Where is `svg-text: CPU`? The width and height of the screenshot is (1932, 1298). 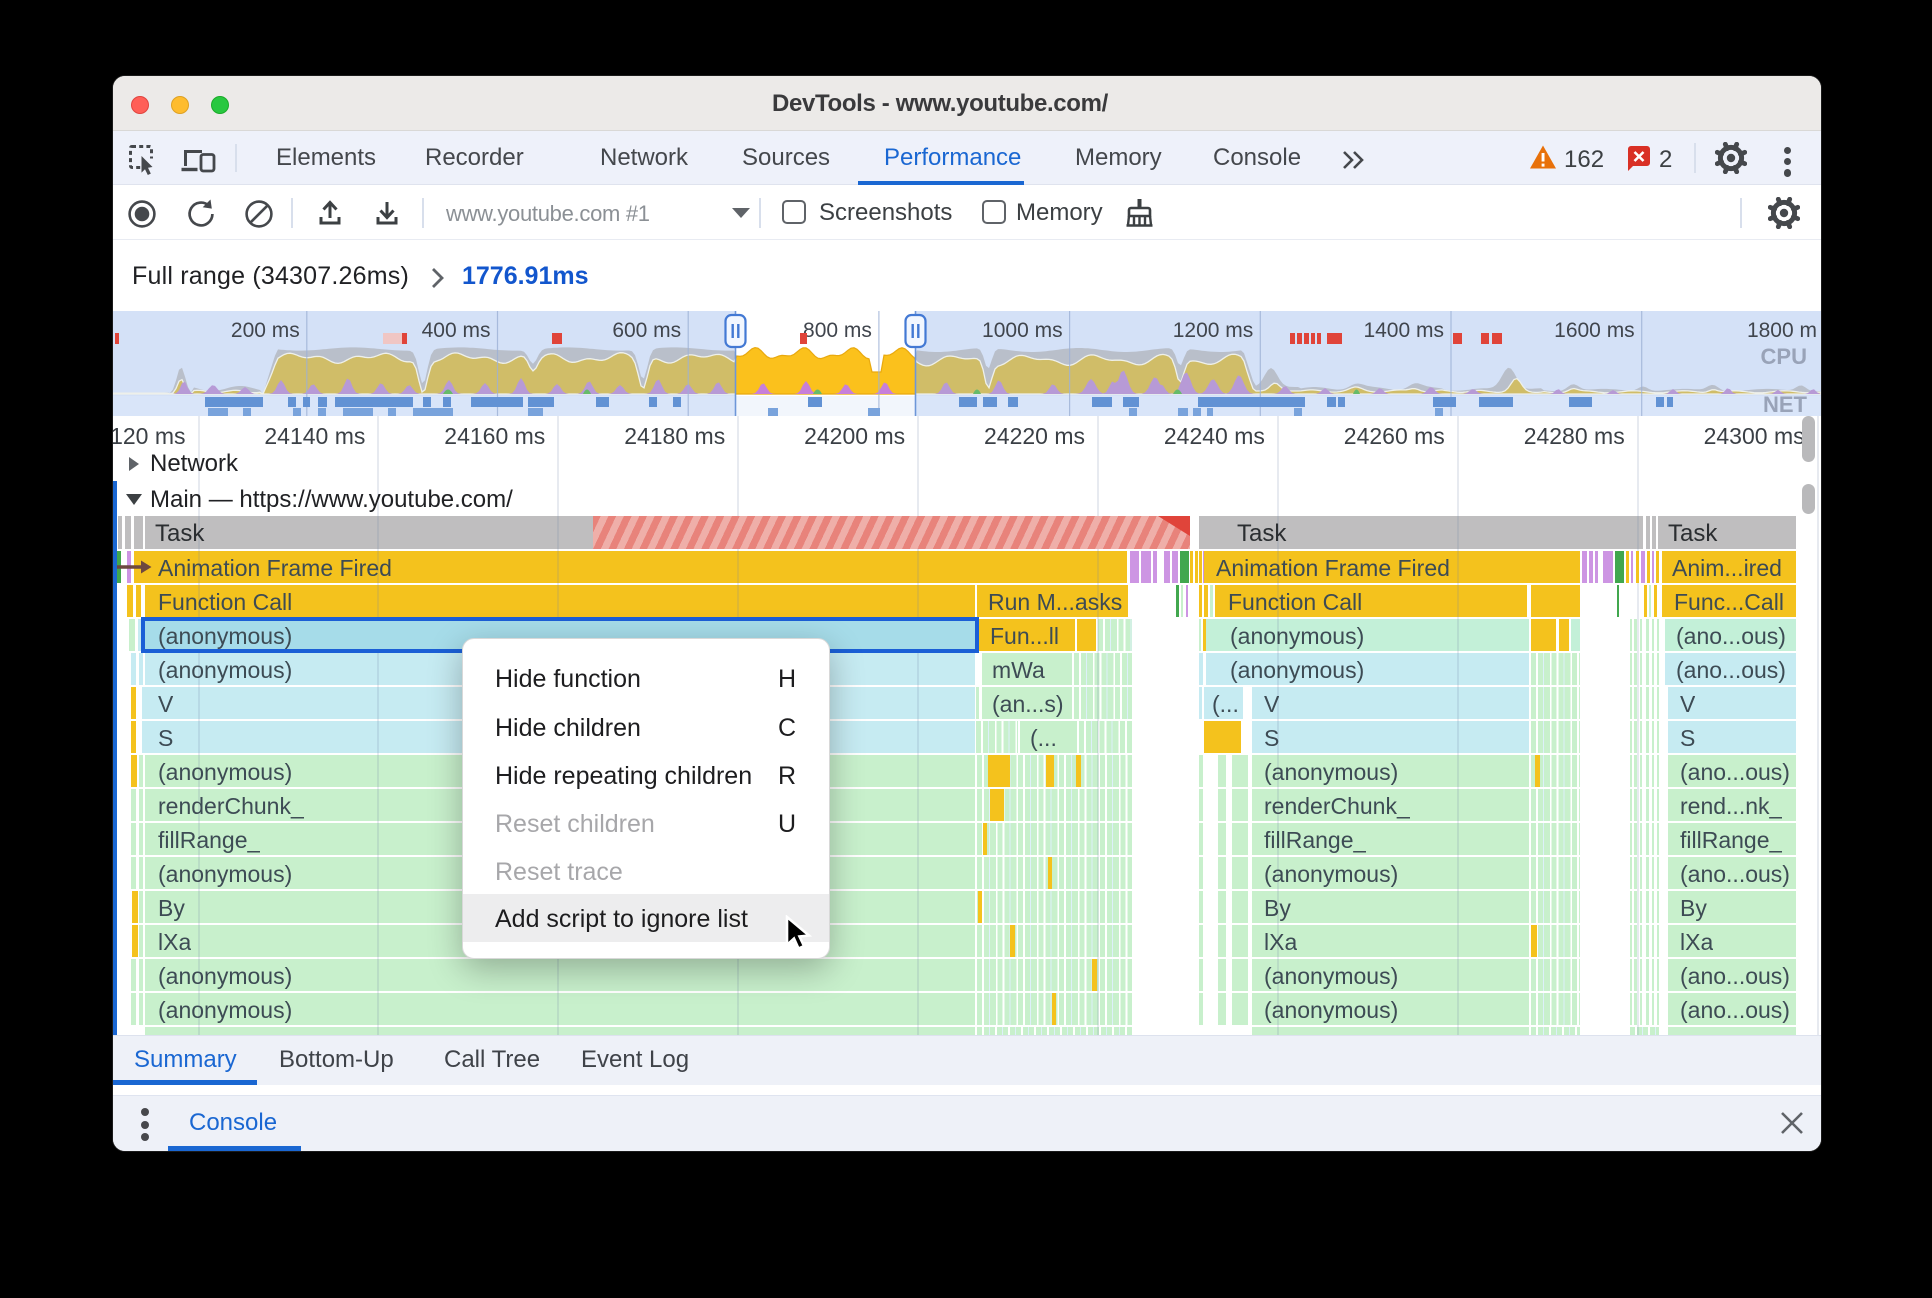 svg-text: CPU is located at coordinates (1784, 356).